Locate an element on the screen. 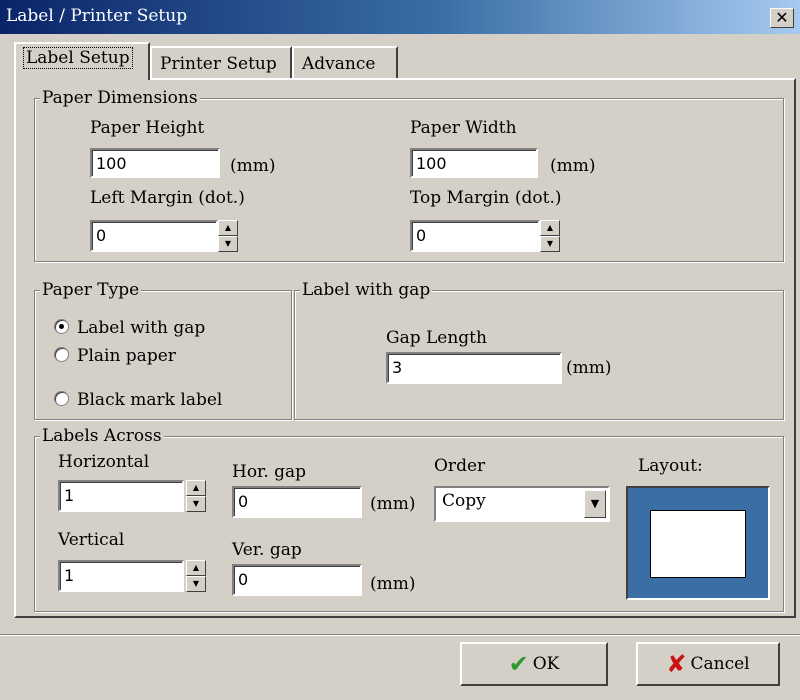  order-selected-value: Copy is located at coordinates (464, 501).